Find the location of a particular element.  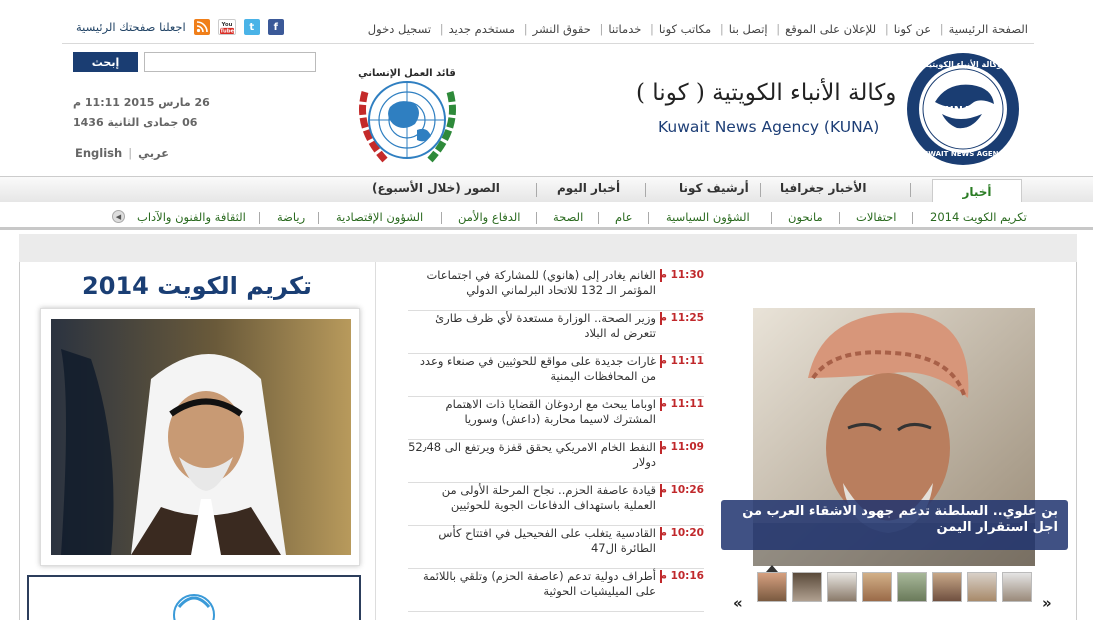

subnav-sports: رياضة is located at coordinates (291, 217).